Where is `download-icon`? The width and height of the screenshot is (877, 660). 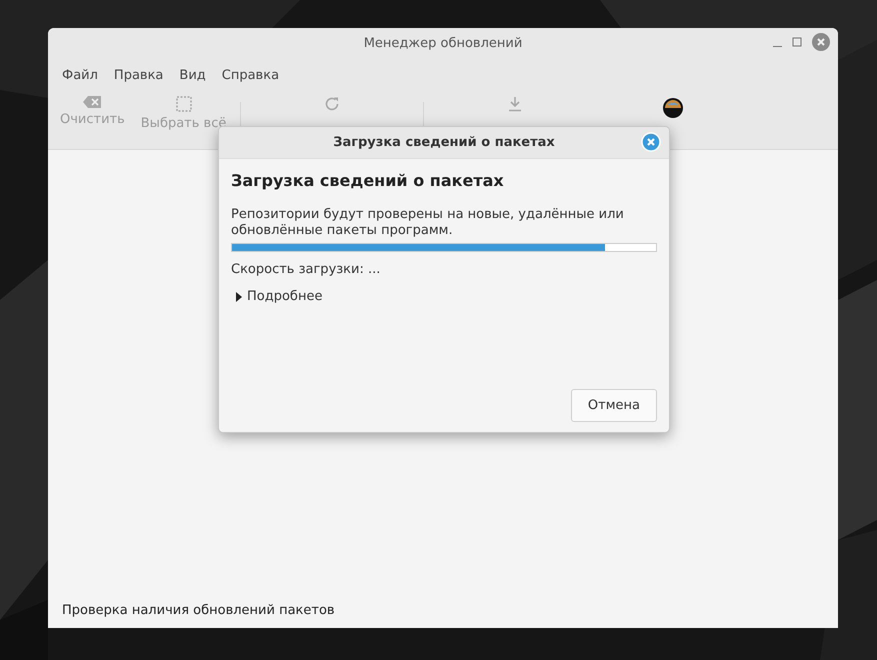 download-icon is located at coordinates (515, 104).